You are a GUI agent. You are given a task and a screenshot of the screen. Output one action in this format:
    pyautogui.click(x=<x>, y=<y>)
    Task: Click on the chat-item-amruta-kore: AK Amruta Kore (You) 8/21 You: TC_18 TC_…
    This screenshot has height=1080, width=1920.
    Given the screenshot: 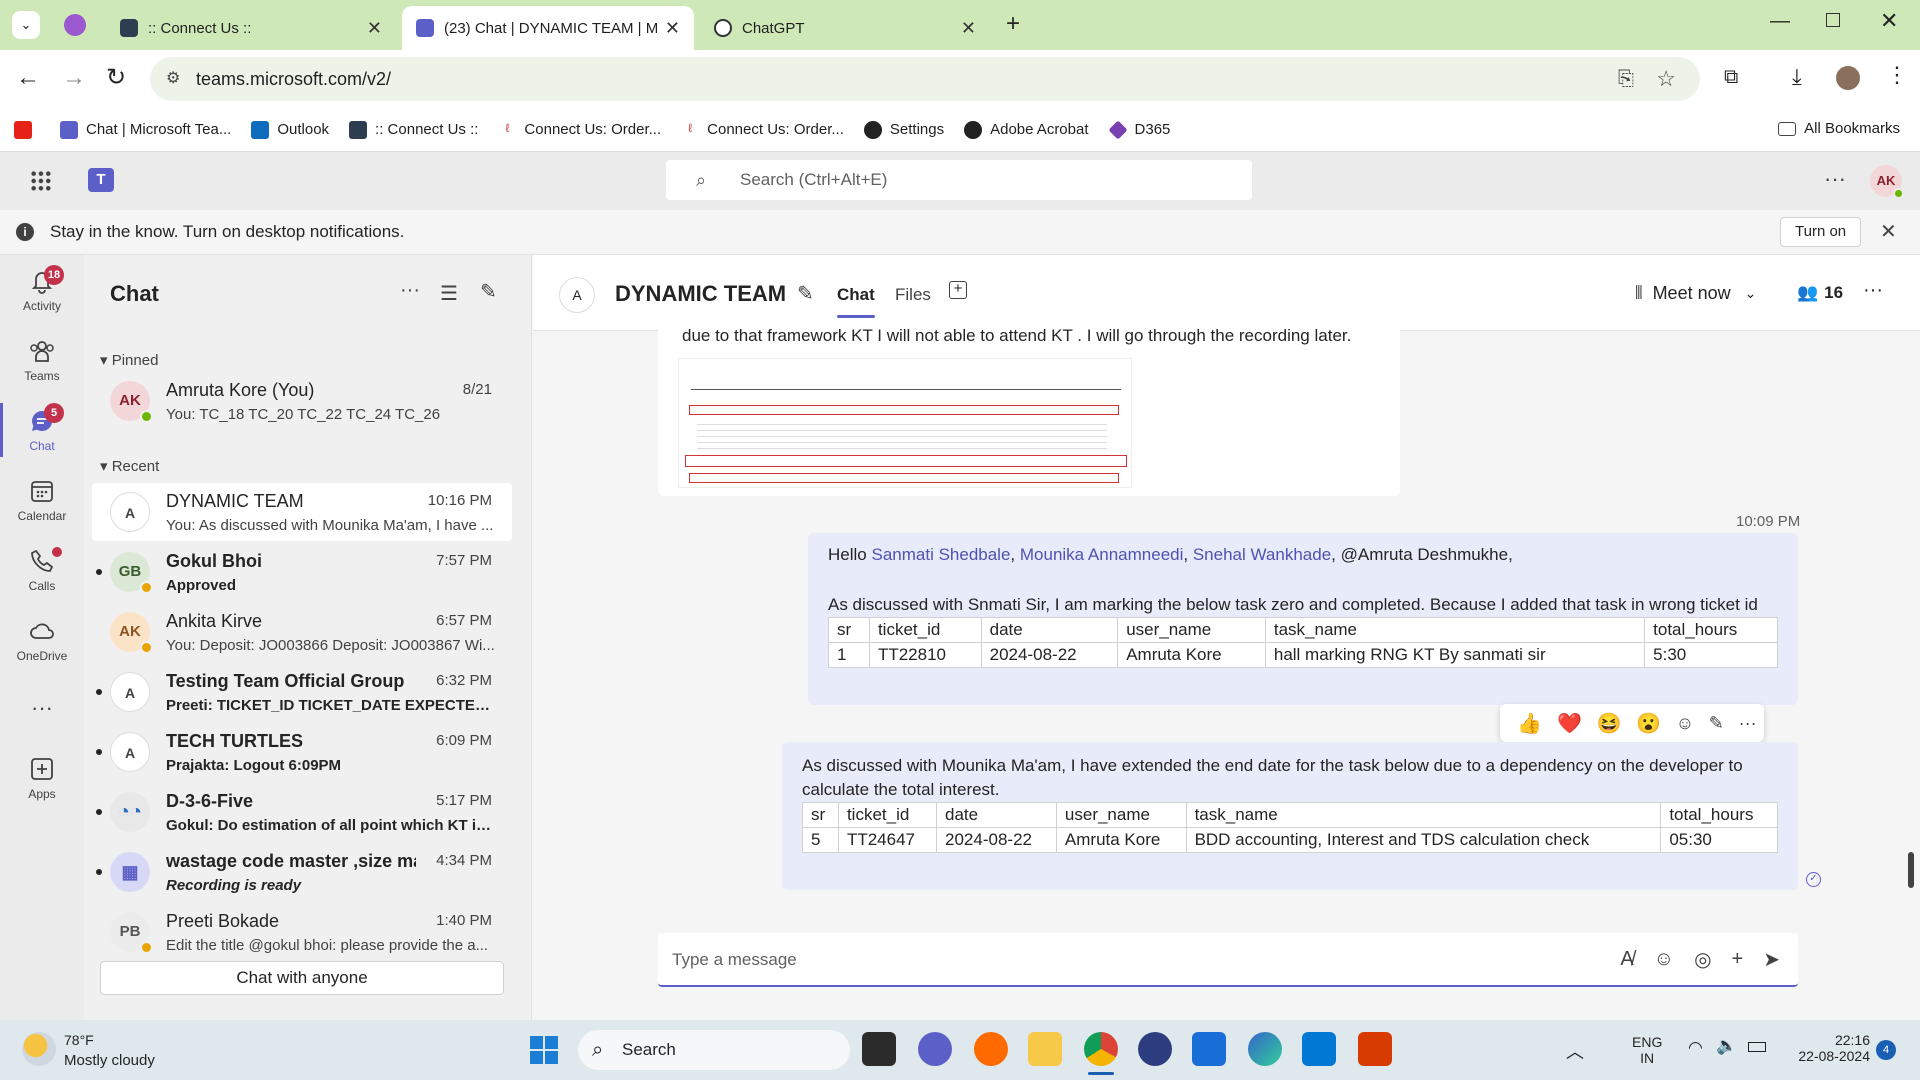 What is the action you would take?
    pyautogui.click(x=302, y=401)
    